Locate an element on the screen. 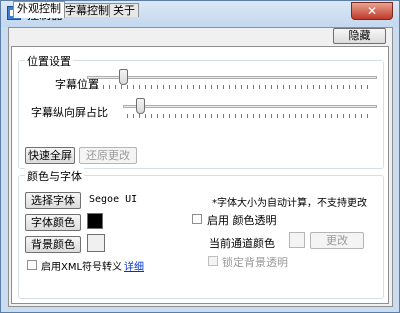 Image resolution: width=400 pixels, height=313 pixels. change-color-button: 更改 is located at coordinates (337, 240).